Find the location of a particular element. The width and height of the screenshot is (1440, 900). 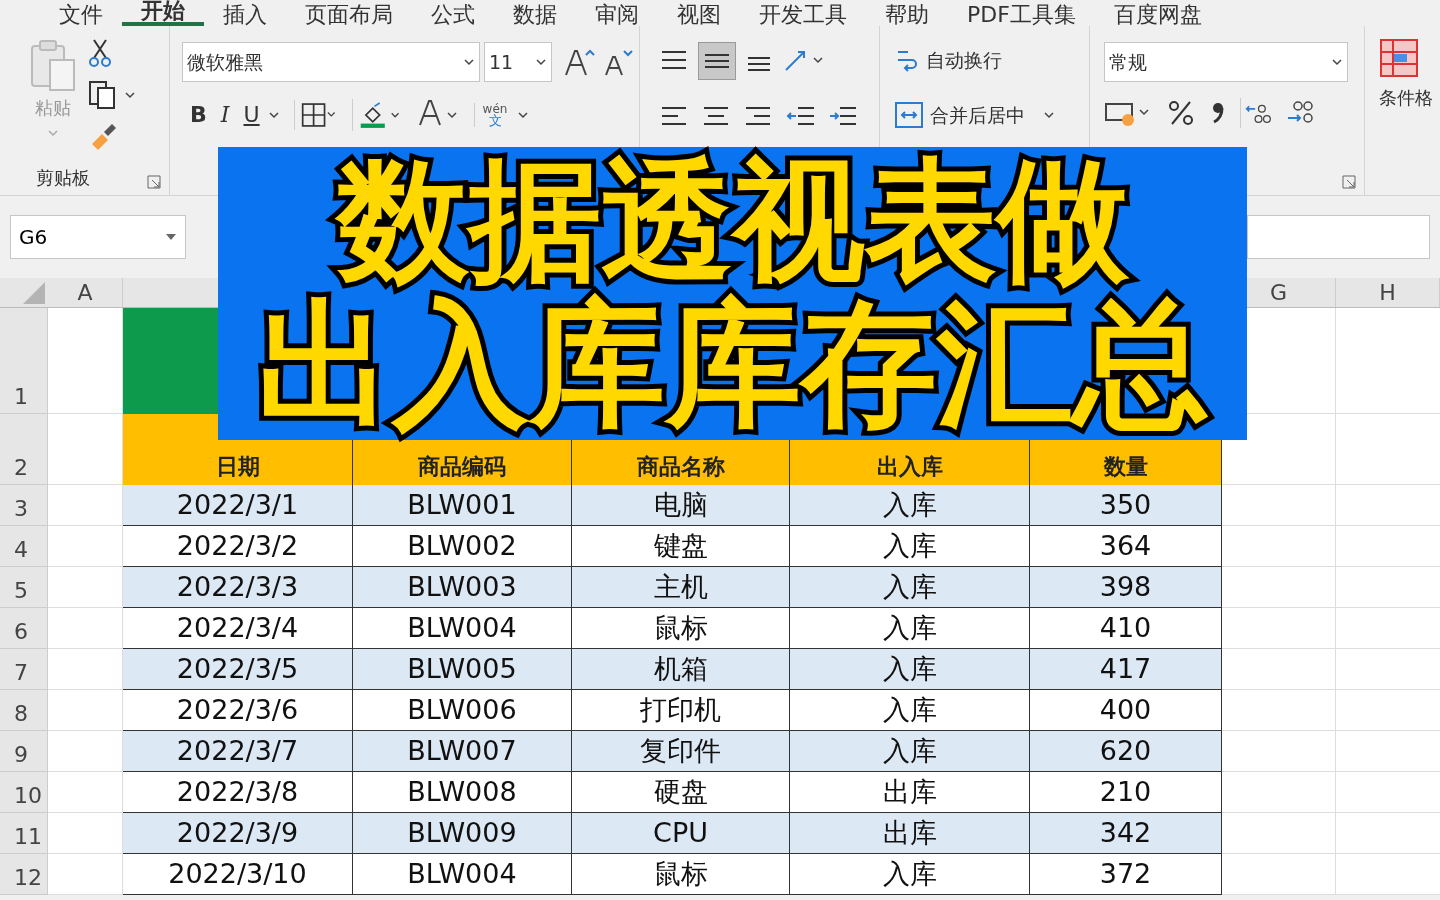

row-header: 4 is located at coordinates (24, 546).